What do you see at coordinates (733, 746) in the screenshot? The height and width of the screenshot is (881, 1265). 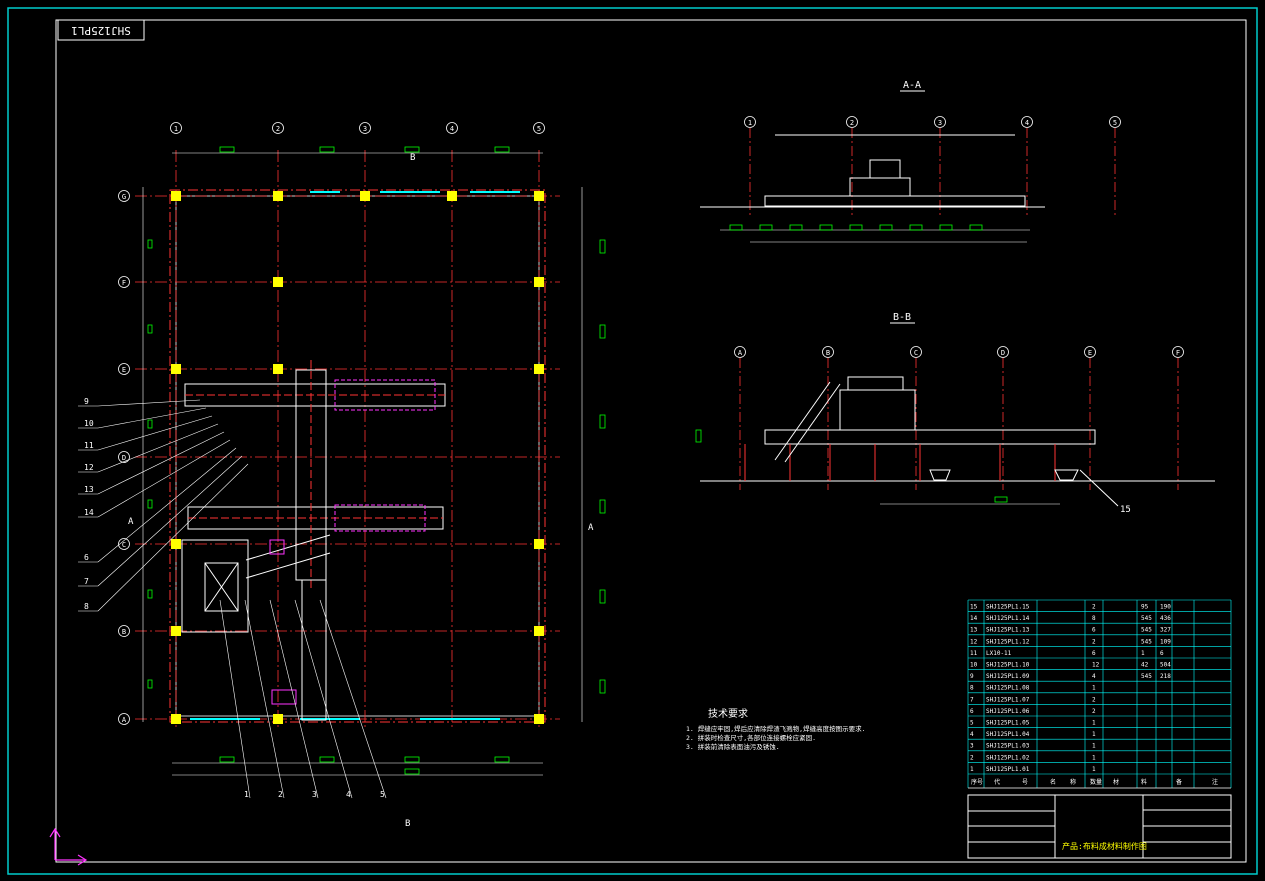 I see `tech-note-3: 3. 拼装前清除表面油污及锈蚀.` at bounding box center [733, 746].